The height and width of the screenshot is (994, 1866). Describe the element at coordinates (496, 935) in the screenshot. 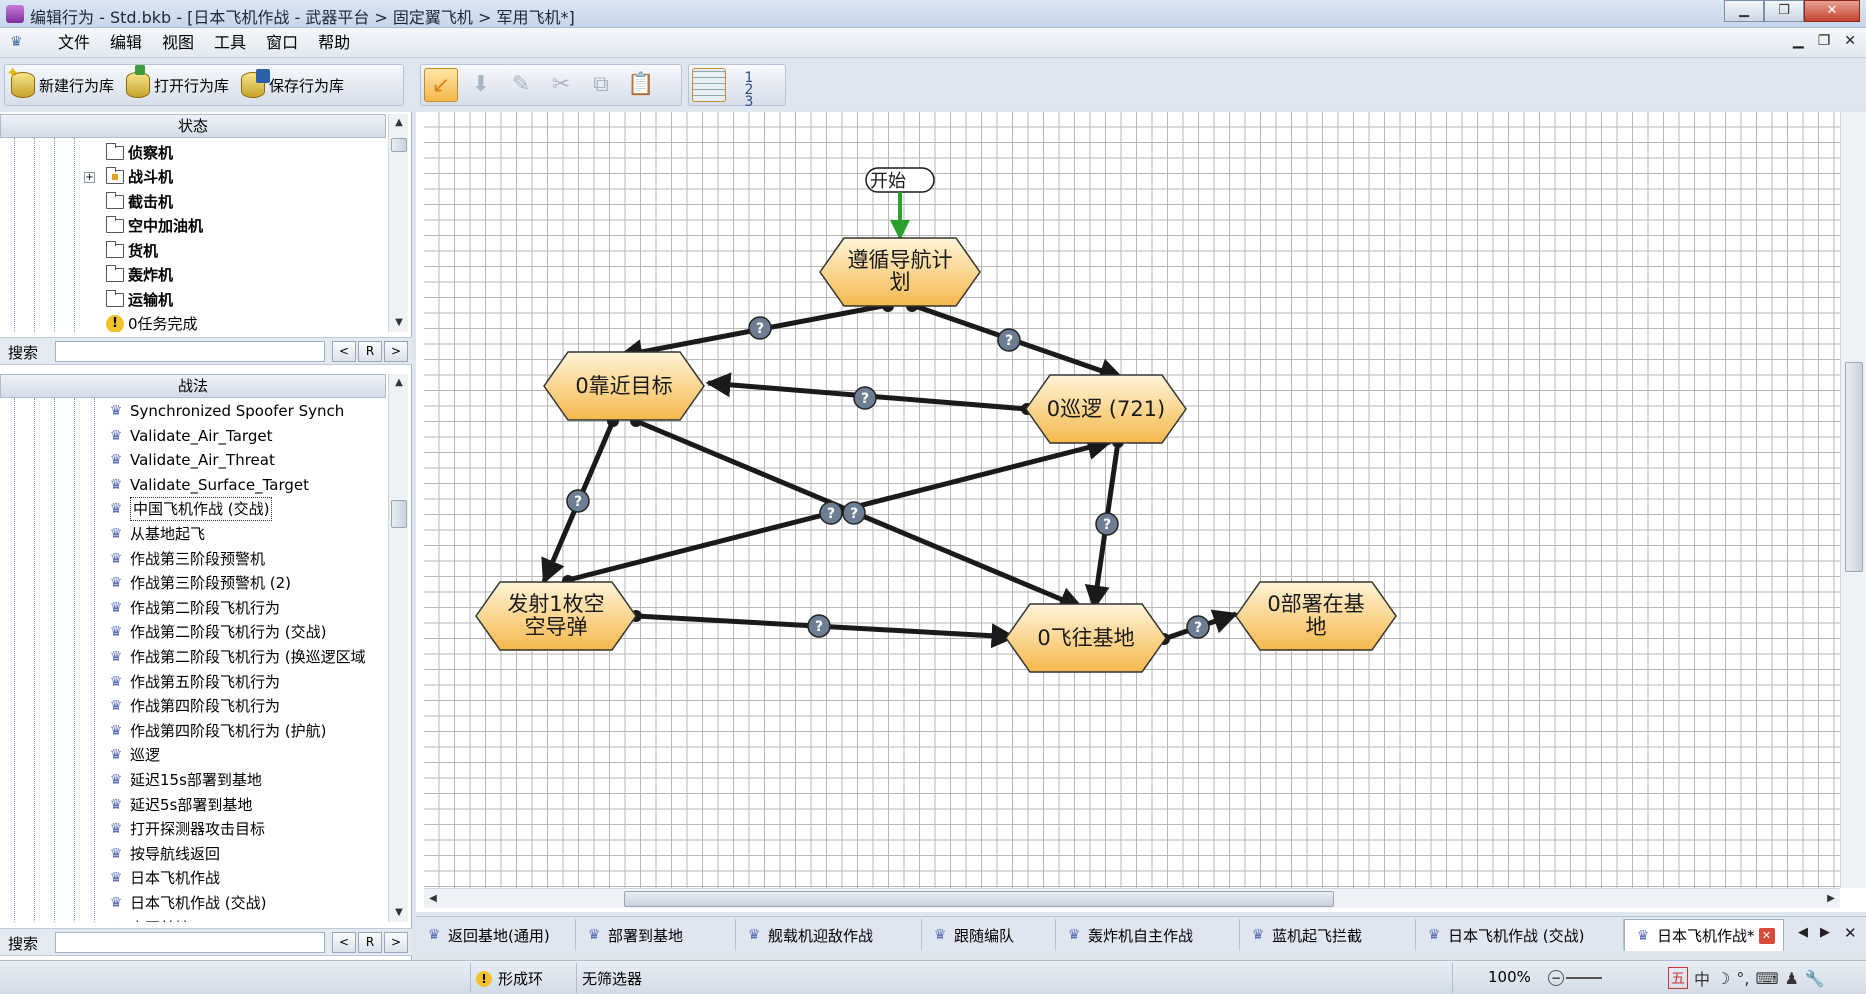

I see `tab-return-base: ♛ 返回基地(通用)` at that location.